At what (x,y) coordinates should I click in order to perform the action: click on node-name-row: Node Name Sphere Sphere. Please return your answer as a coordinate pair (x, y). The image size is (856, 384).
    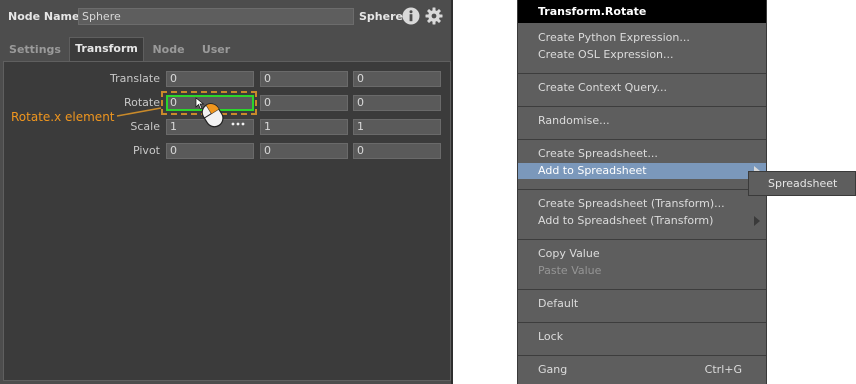
    Looking at the image, I should click on (226, 17).